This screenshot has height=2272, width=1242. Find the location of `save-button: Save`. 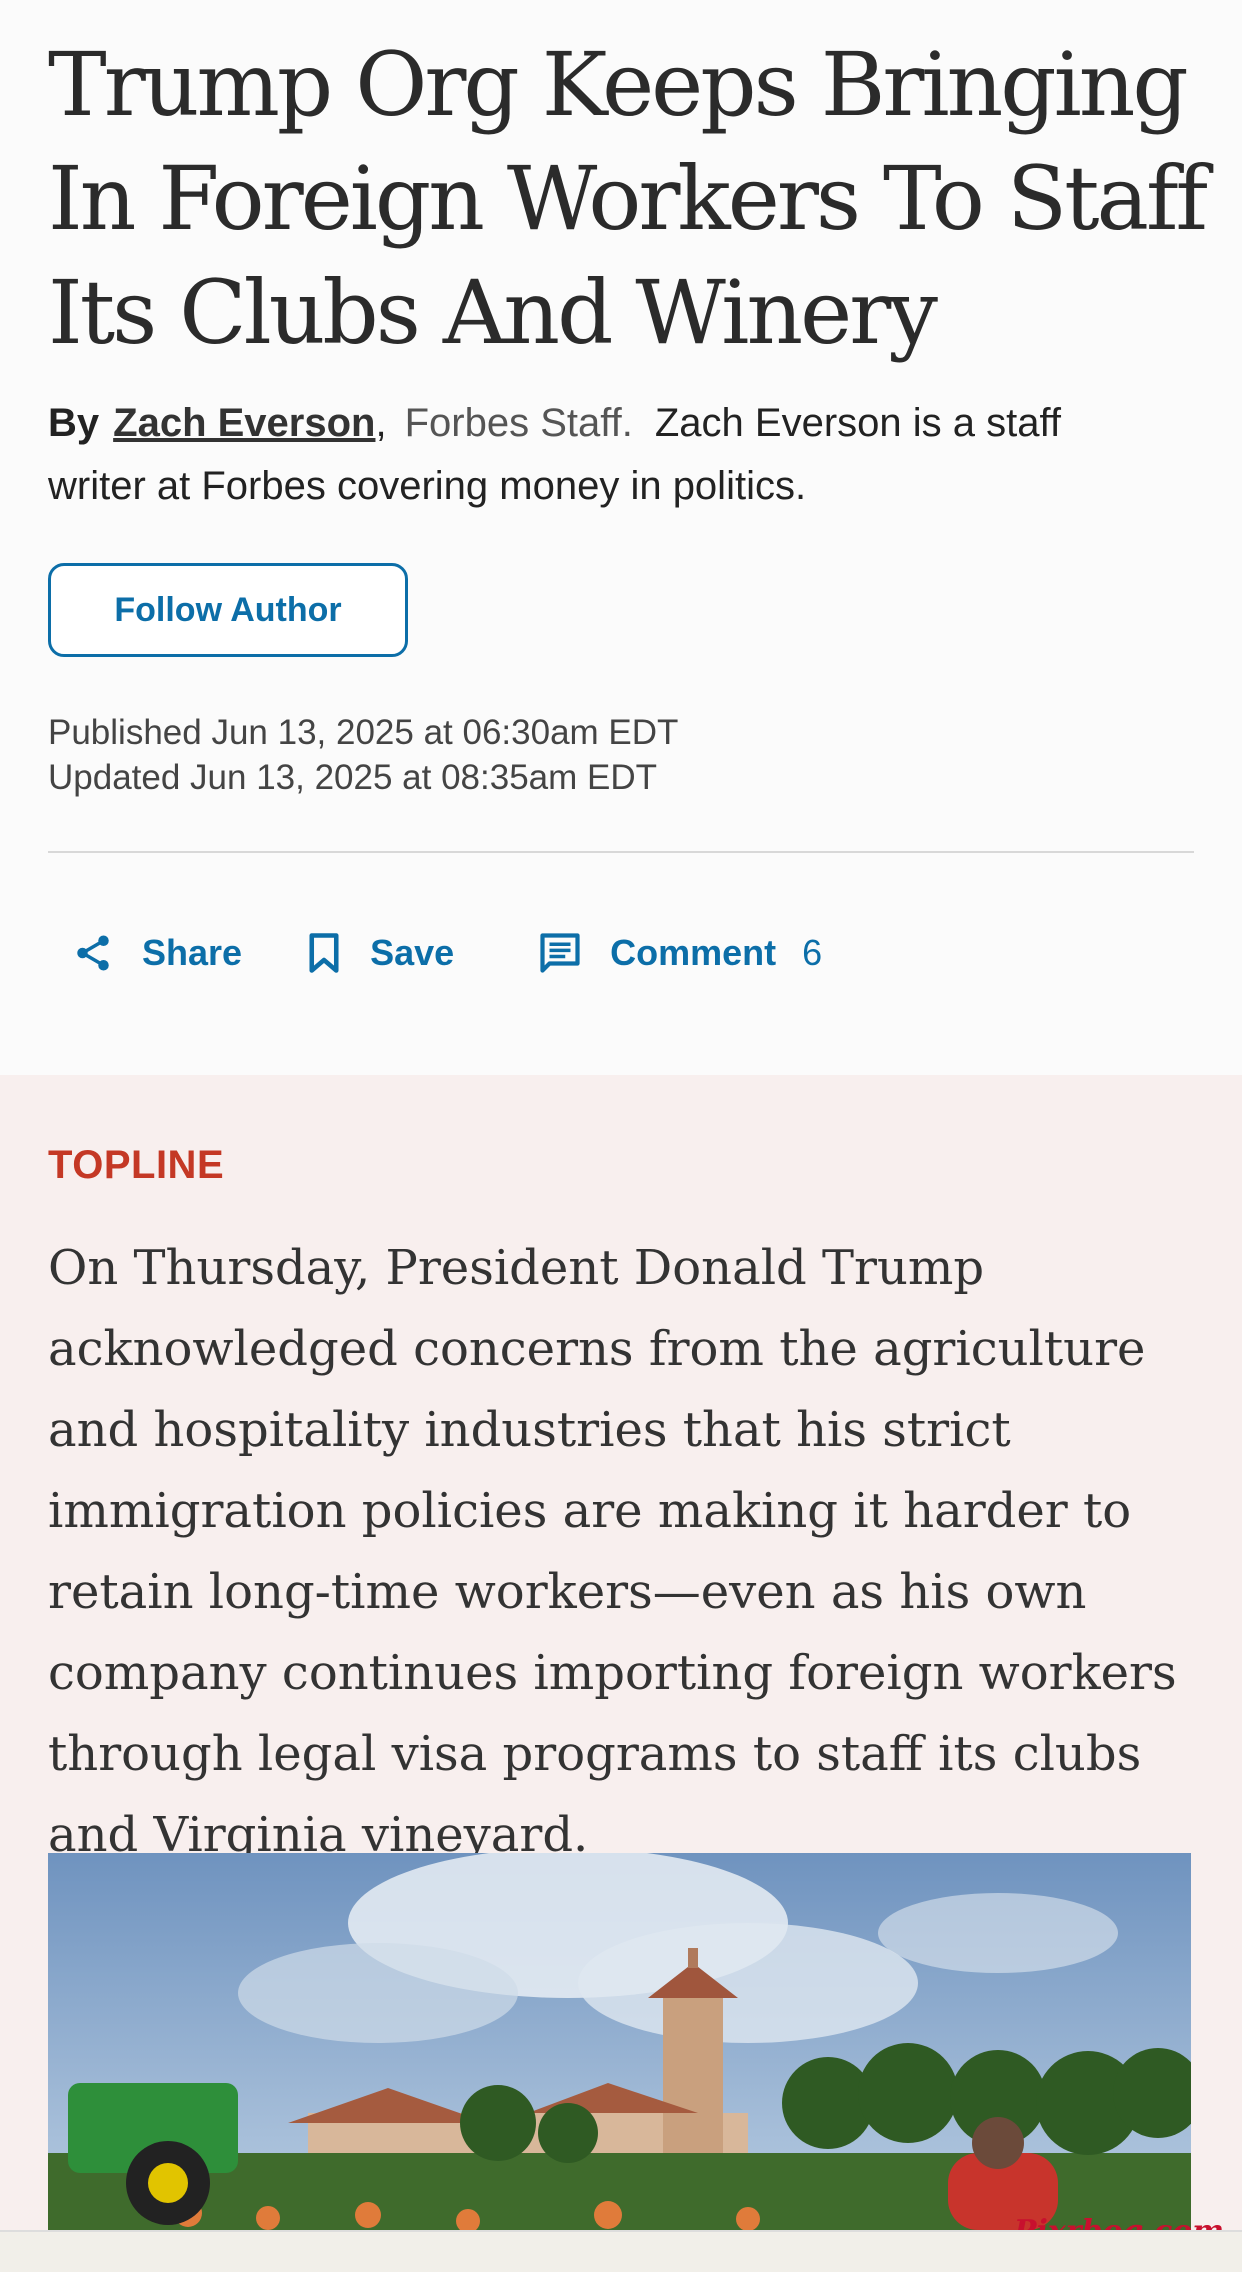

save-button: Save is located at coordinates (380, 953).